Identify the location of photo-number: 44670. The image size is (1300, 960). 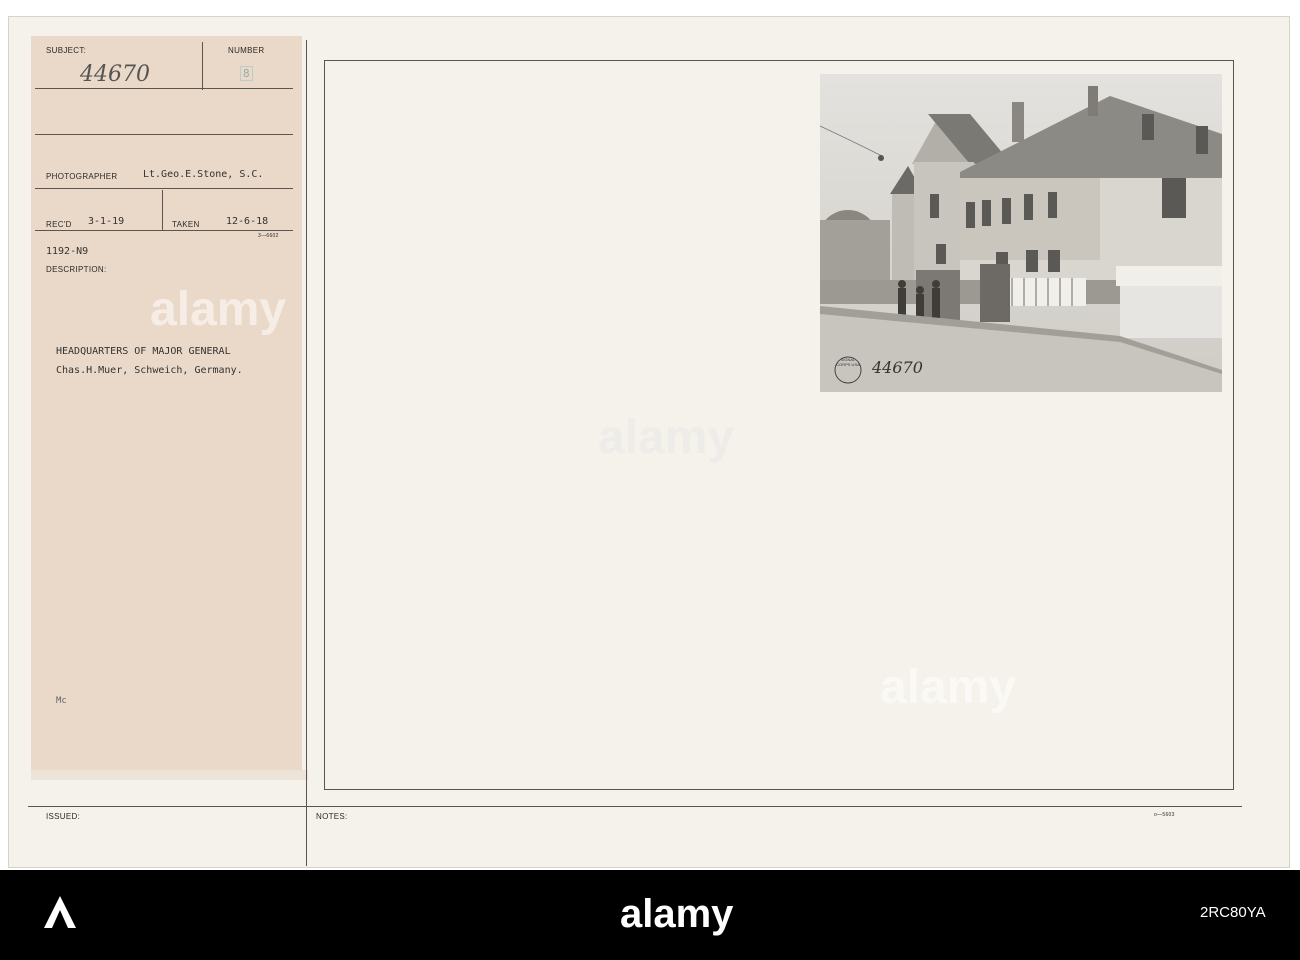
(897, 367).